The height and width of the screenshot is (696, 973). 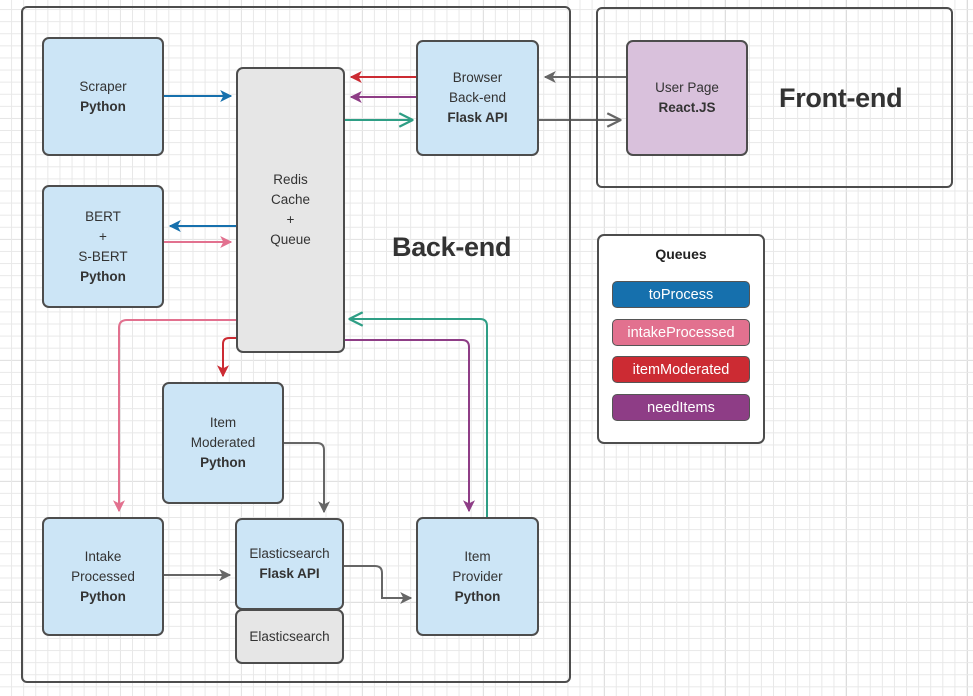 I want to click on queue-chip-intakeprocessed-label: intakeProcessed, so click(x=681, y=332).